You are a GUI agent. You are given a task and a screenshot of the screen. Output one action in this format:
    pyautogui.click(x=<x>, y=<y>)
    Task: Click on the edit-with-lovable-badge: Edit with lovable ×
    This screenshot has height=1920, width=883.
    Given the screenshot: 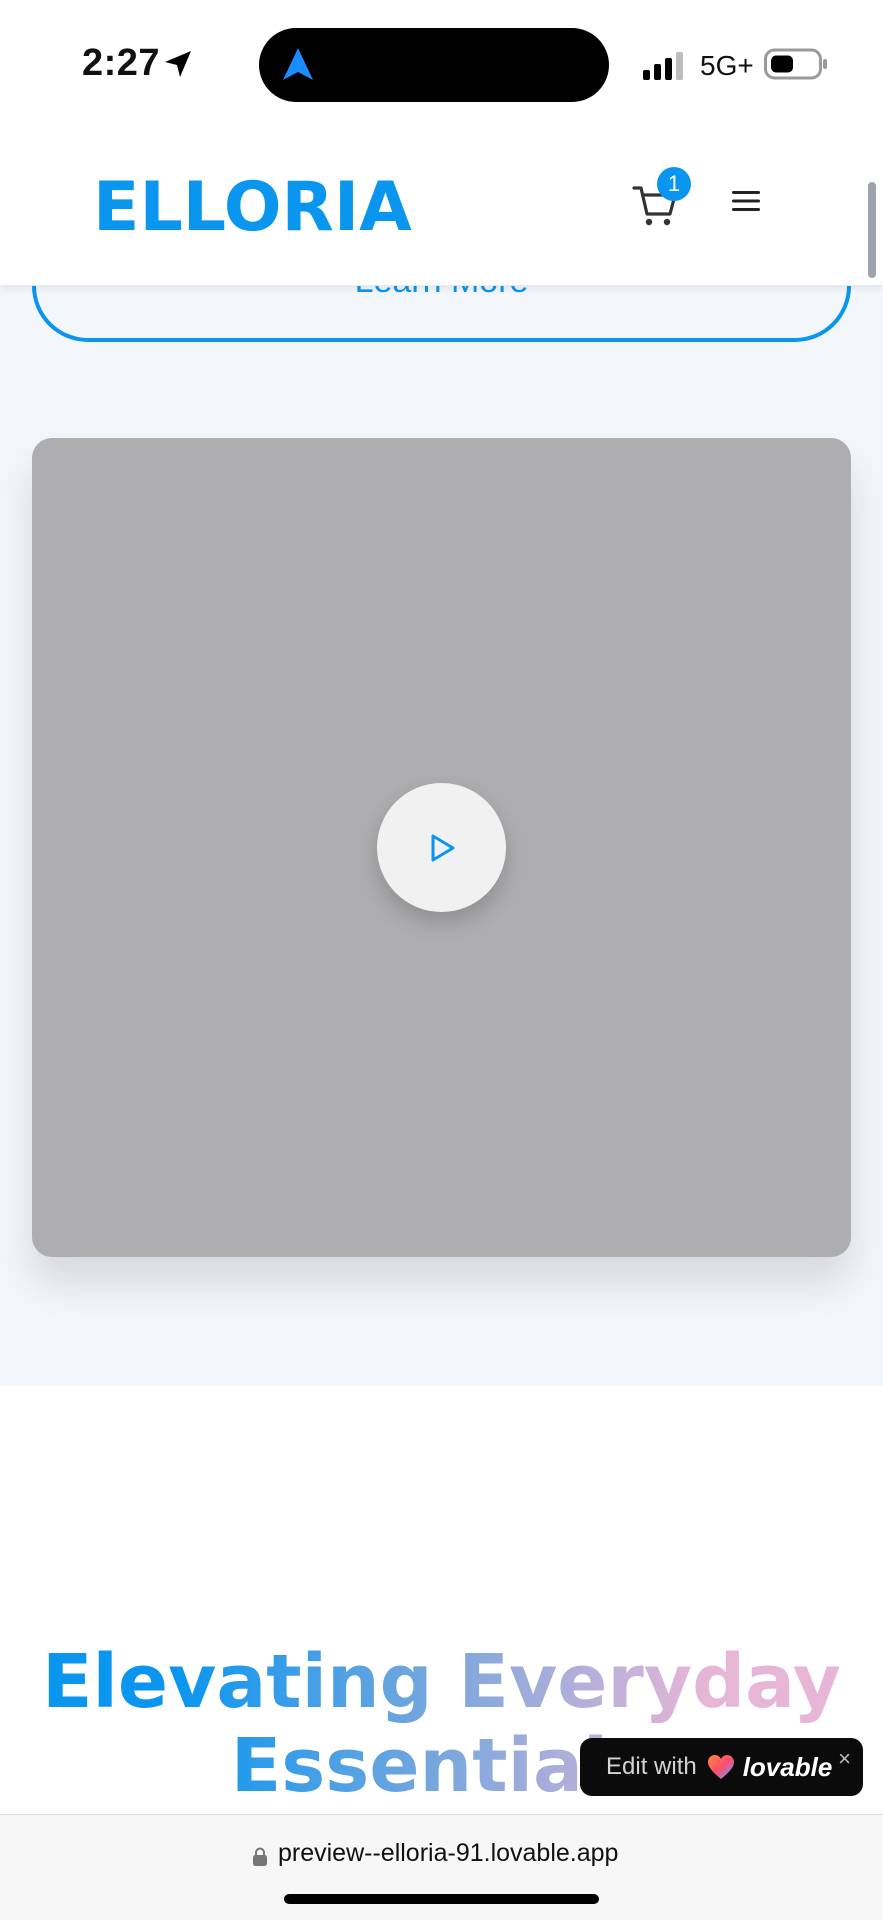 What is the action you would take?
    pyautogui.click(x=721, y=1767)
    